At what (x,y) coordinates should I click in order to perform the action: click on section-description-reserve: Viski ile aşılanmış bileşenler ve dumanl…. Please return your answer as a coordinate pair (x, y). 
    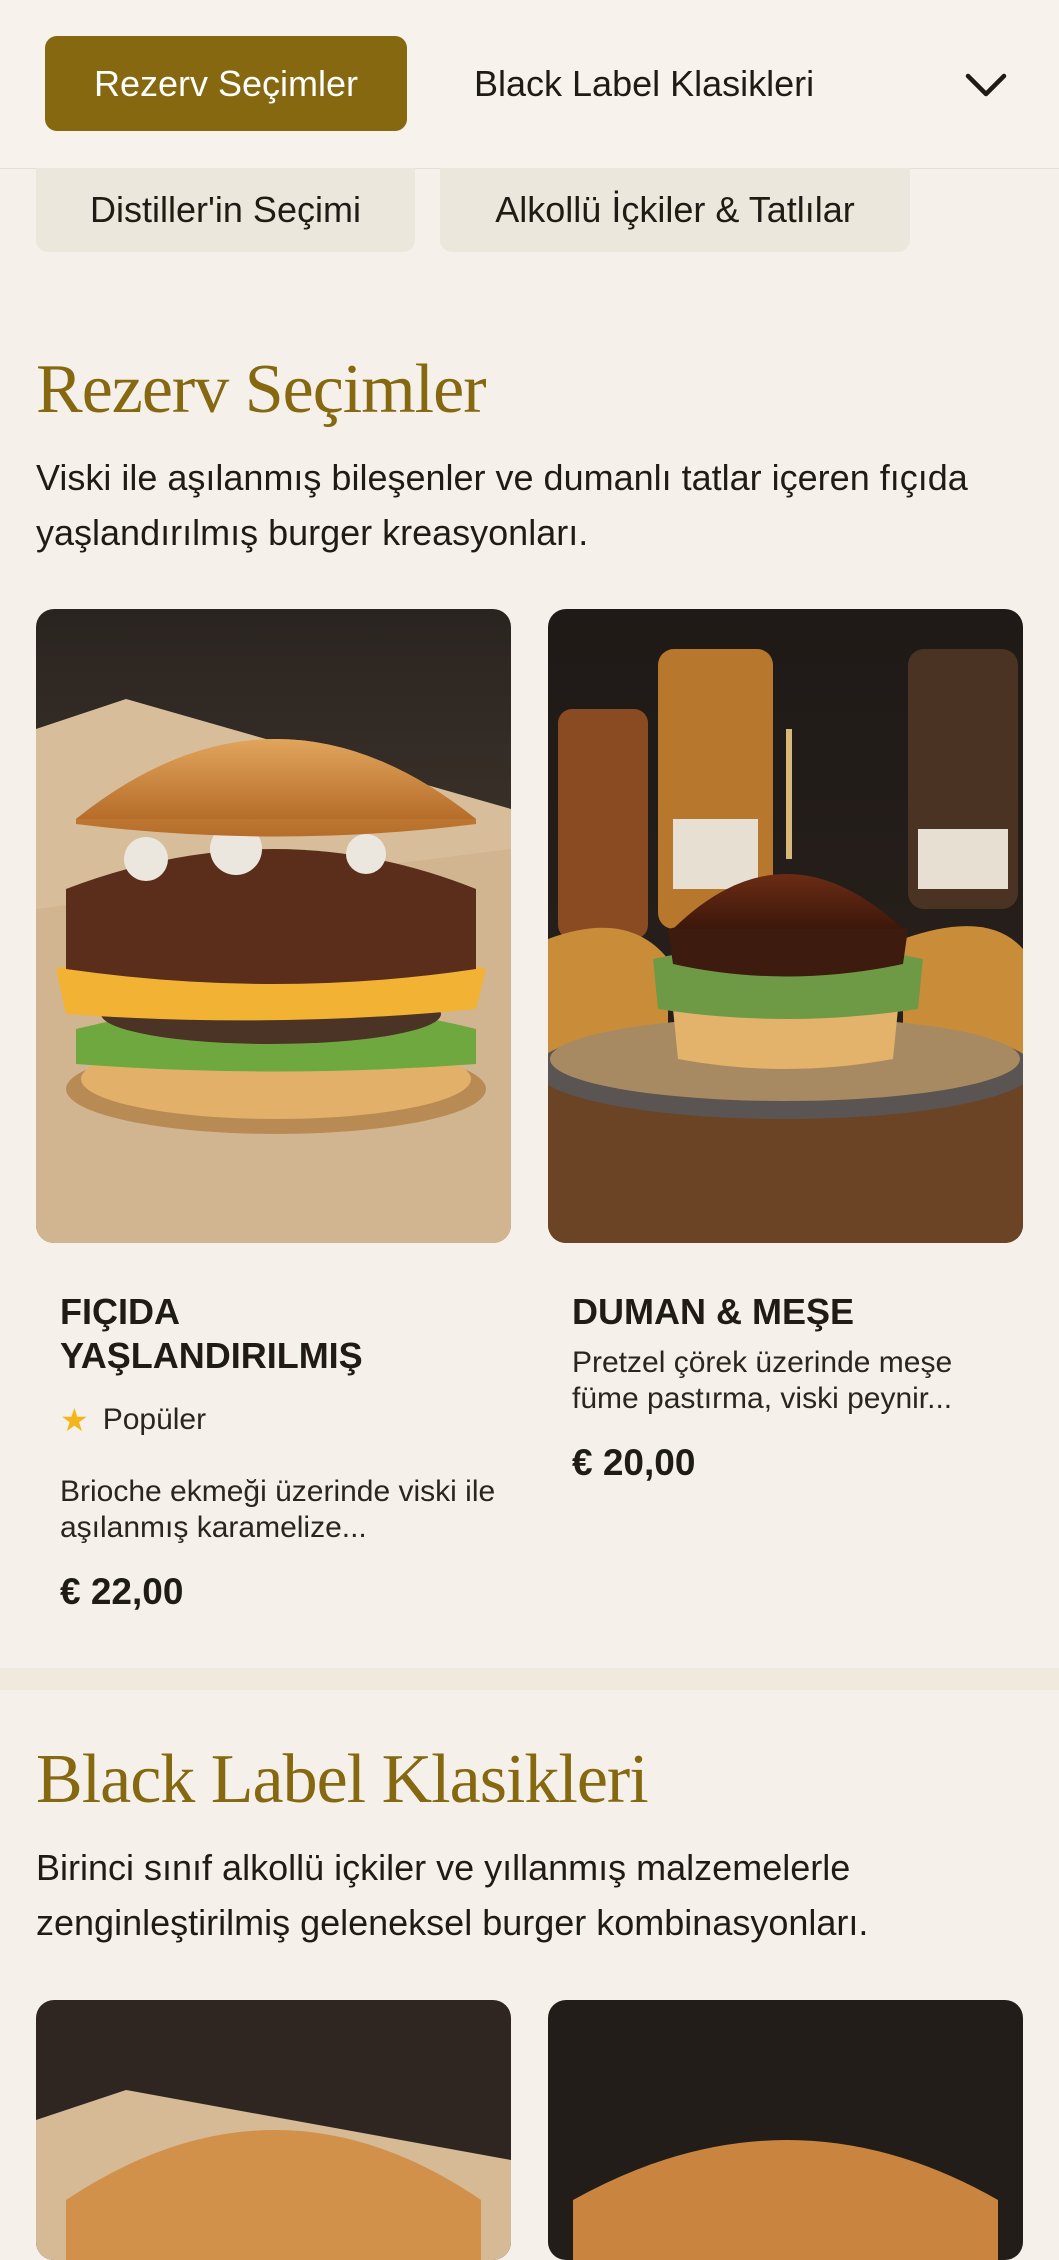
    Looking at the image, I should click on (502, 505).